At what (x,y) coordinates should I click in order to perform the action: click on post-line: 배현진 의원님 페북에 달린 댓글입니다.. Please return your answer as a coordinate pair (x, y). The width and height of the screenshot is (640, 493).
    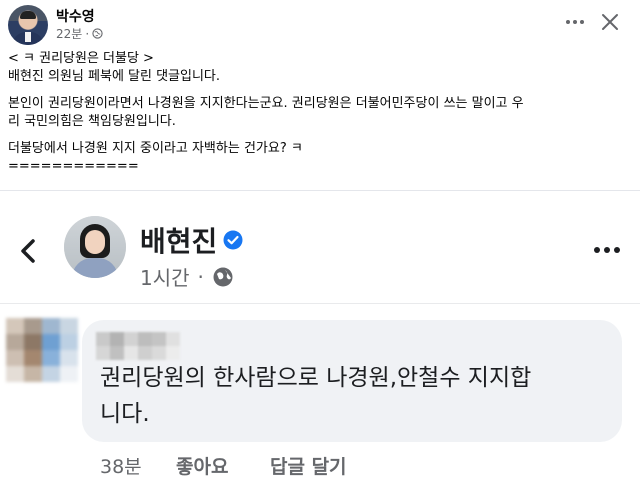
    Looking at the image, I should click on (114, 76).